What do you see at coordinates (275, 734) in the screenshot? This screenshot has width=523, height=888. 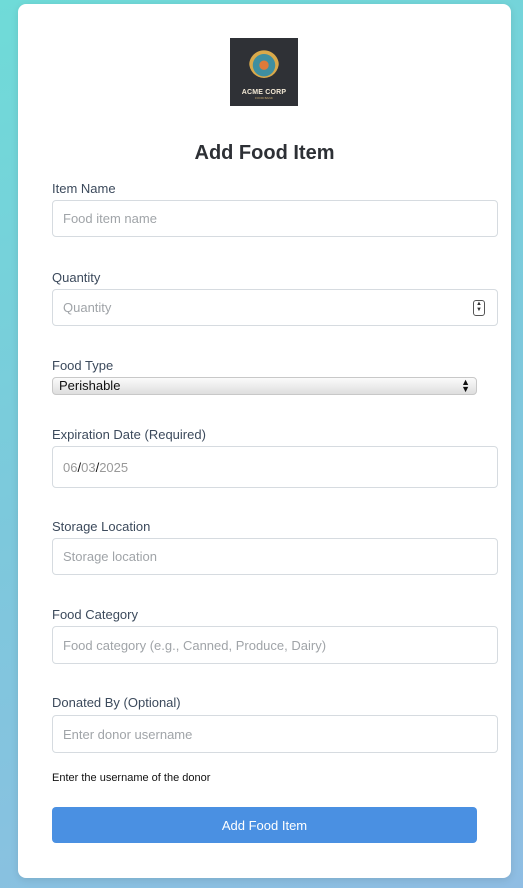 I see `donor-username-input: Enter donor username` at bounding box center [275, 734].